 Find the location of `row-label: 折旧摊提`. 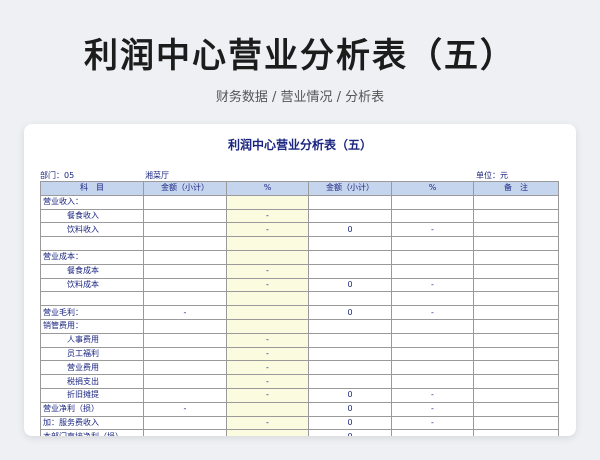

row-label: 折旧摊提 is located at coordinates (92, 395).